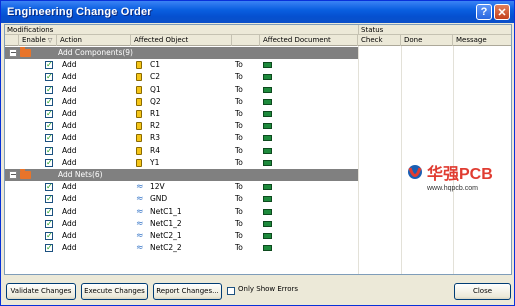 This screenshot has width=515, height=306. I want to click on column-header-to, so click(246, 40).